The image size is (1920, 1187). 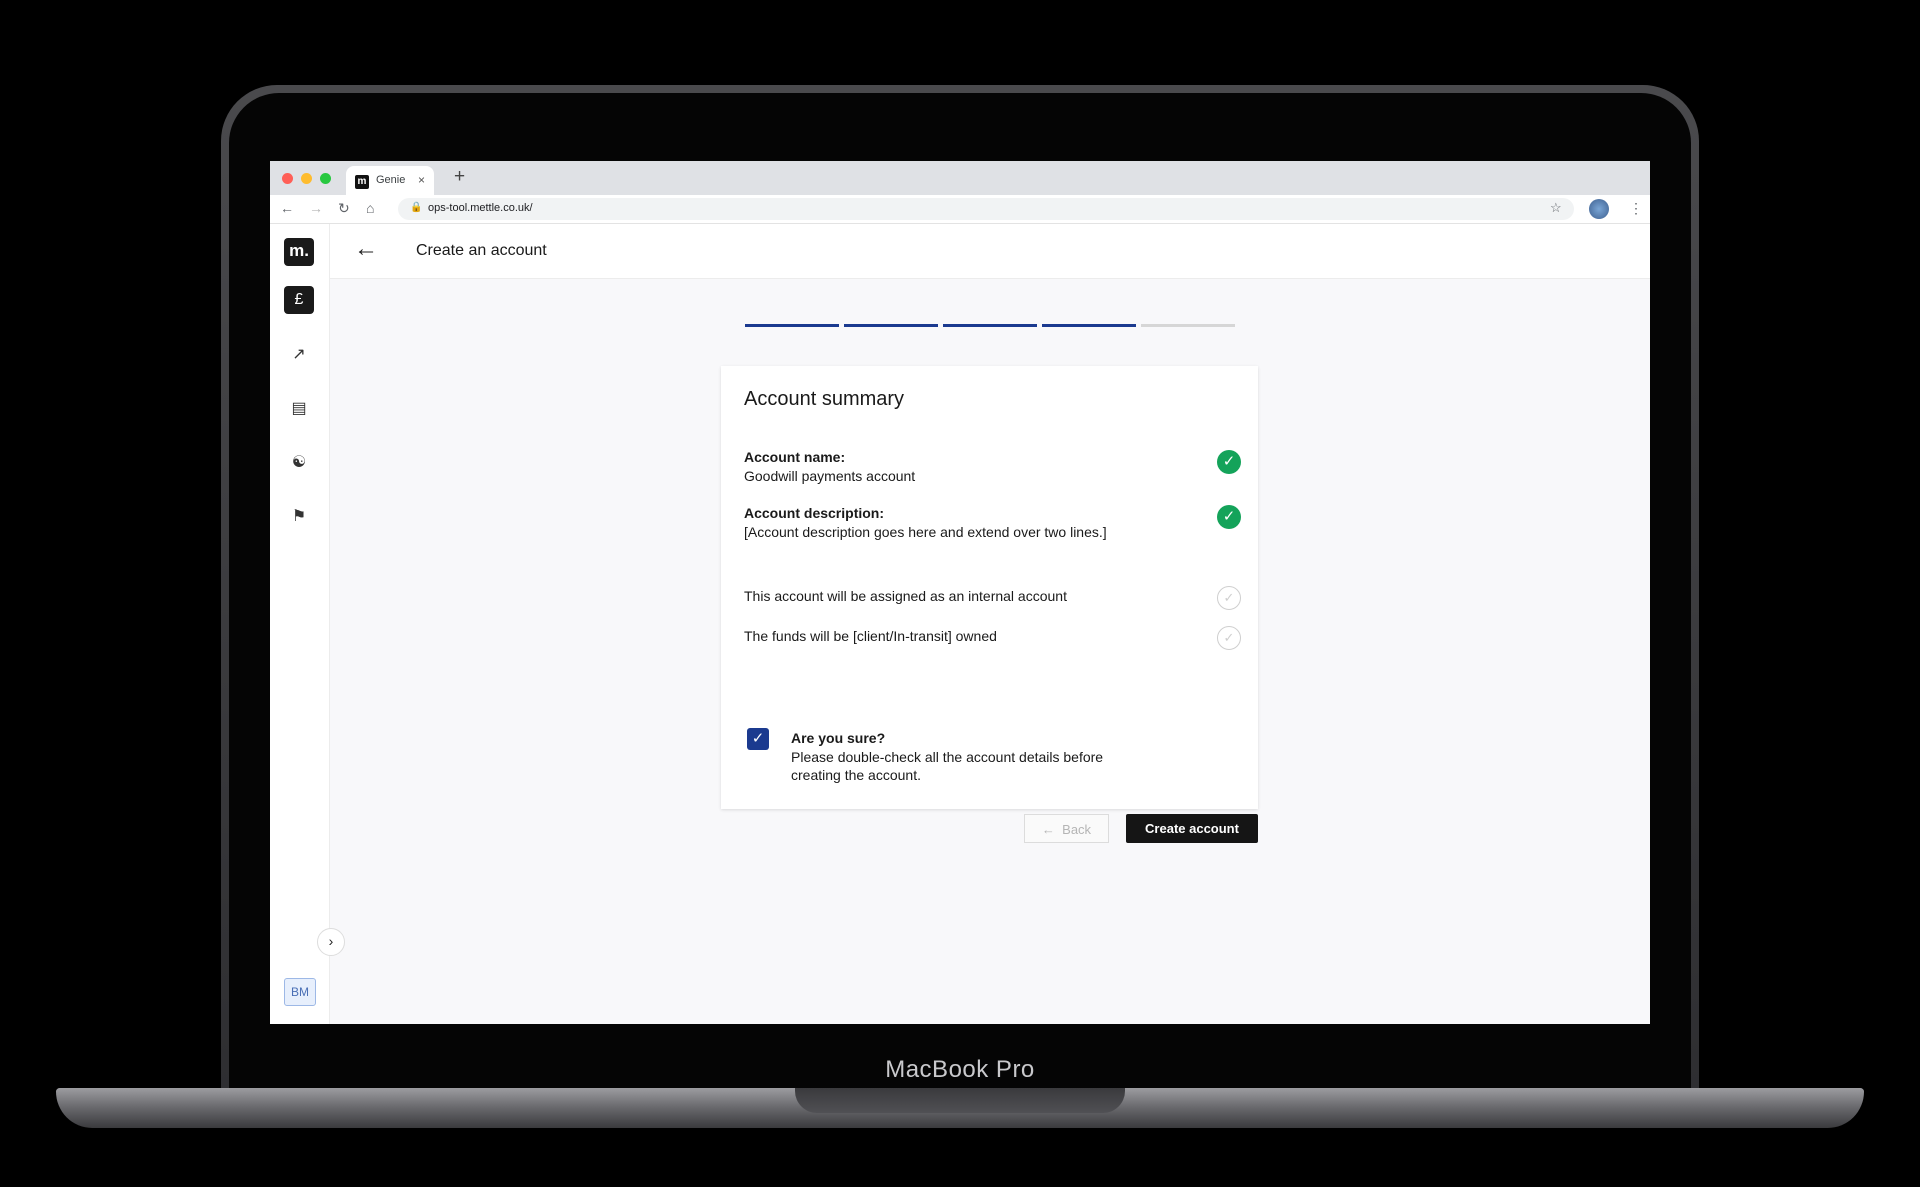 What do you see at coordinates (960, 178) in the screenshot?
I see `browser-tabstrip: m Genie × +` at bounding box center [960, 178].